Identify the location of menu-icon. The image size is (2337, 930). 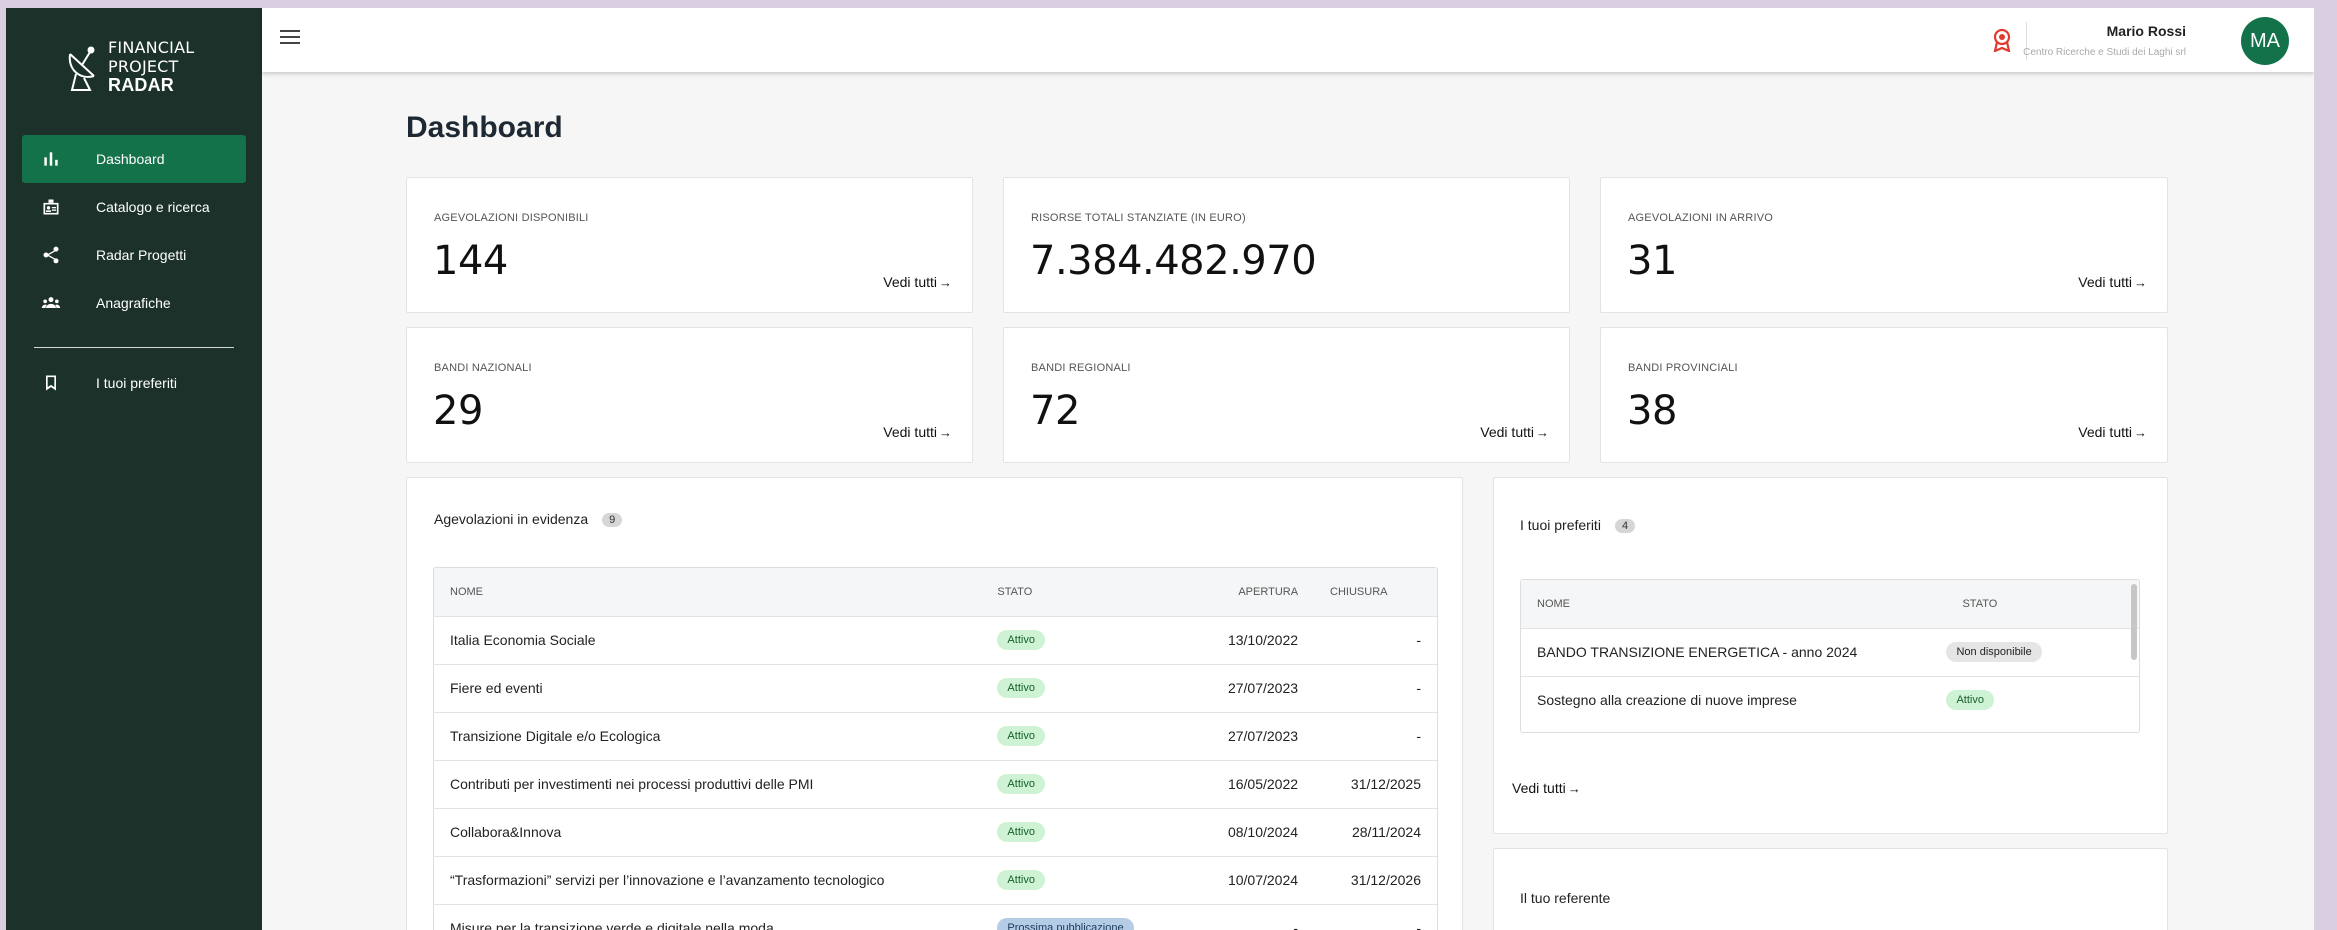
(290, 38).